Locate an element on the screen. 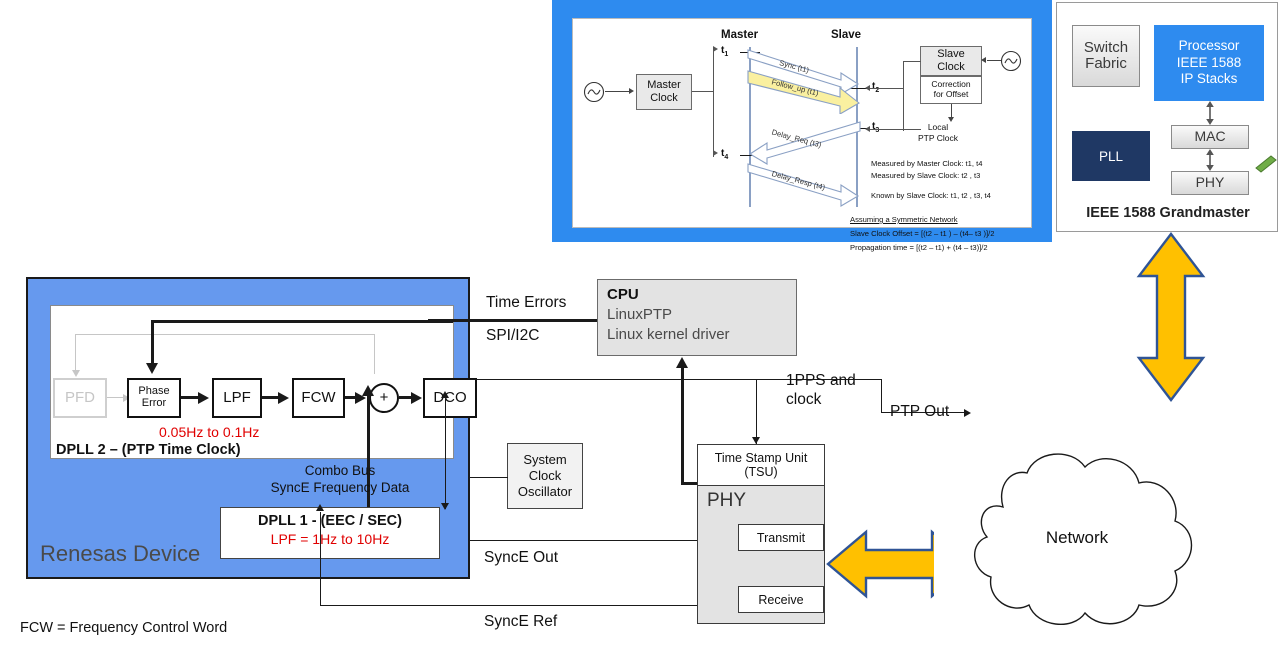 Image resolution: width=1280 pixels, height=650 pixels. cpu-linuxptp: LinuxPTP is located at coordinates (640, 314).